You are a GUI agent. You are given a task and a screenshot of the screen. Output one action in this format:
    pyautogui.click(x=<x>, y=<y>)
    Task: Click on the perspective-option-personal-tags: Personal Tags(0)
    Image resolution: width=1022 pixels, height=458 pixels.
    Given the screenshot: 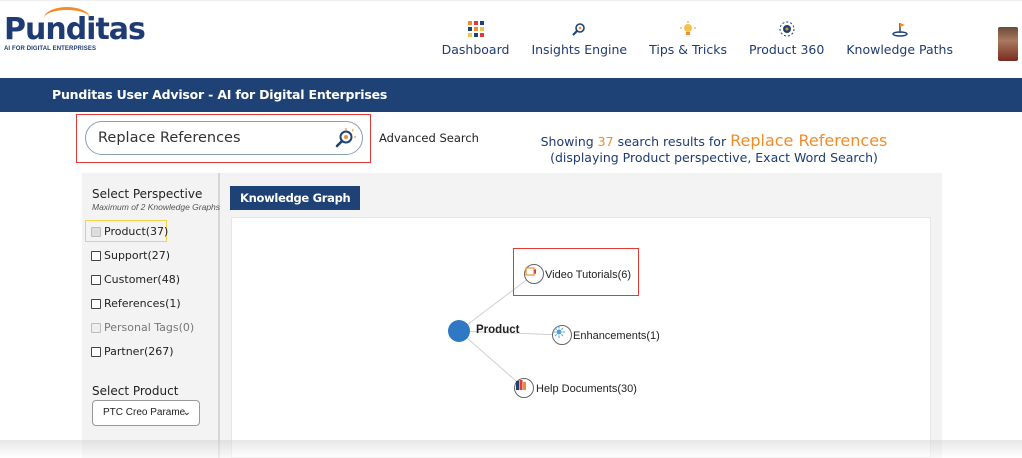 What is the action you would take?
    pyautogui.click(x=142, y=327)
    